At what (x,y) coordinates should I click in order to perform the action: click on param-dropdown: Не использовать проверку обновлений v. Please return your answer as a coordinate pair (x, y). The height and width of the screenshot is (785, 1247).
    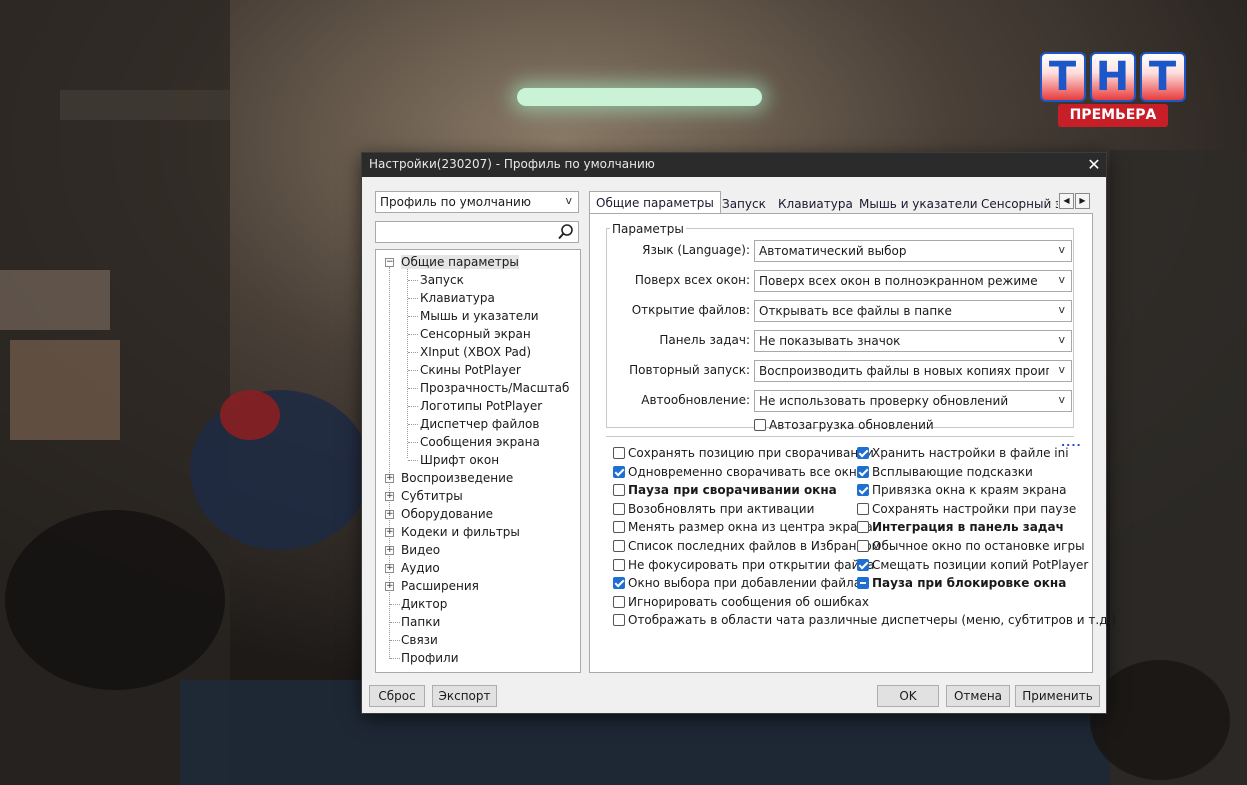
    Looking at the image, I should click on (913, 401).